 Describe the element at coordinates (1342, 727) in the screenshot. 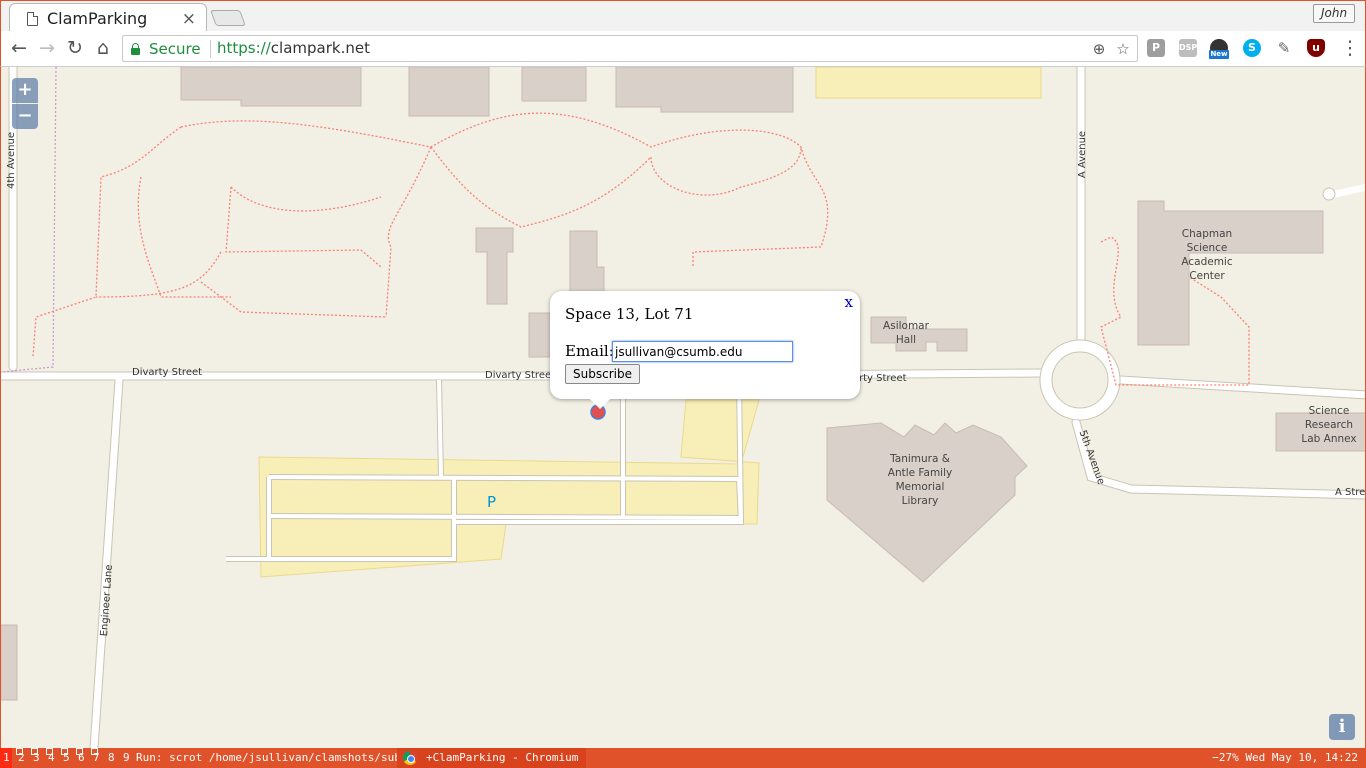

I see `attribution-info-button: i` at that location.